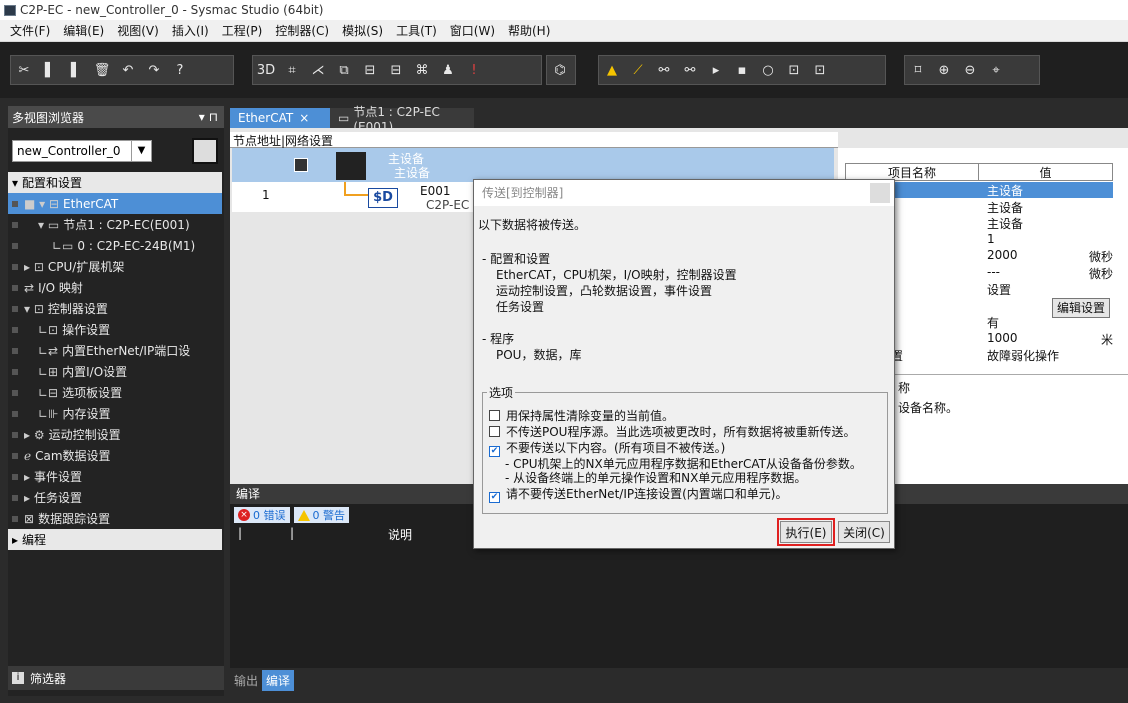 This screenshot has height=703, width=1128. I want to click on tree-expander-icon: ▾, so click(15, 183).